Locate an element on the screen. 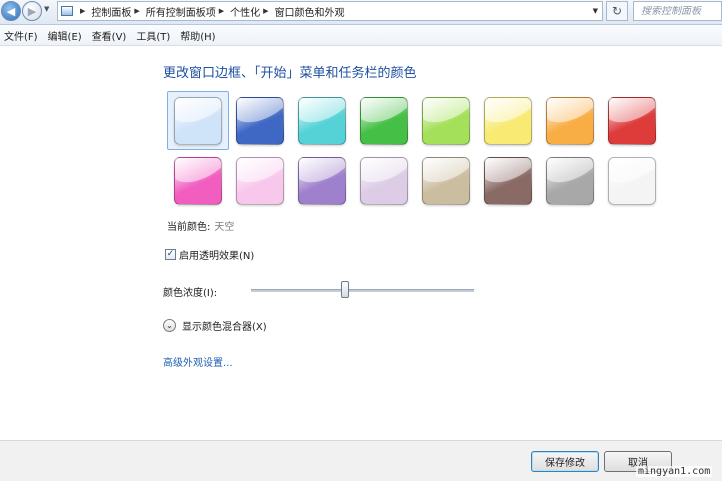 This screenshot has height=481, width=722. forward-button: ▶ is located at coordinates (32, 11).